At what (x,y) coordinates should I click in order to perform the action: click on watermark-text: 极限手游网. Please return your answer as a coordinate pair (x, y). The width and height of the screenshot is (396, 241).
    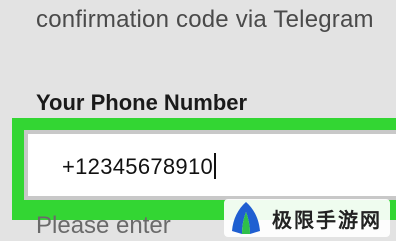
    Looking at the image, I should click on (327, 219).